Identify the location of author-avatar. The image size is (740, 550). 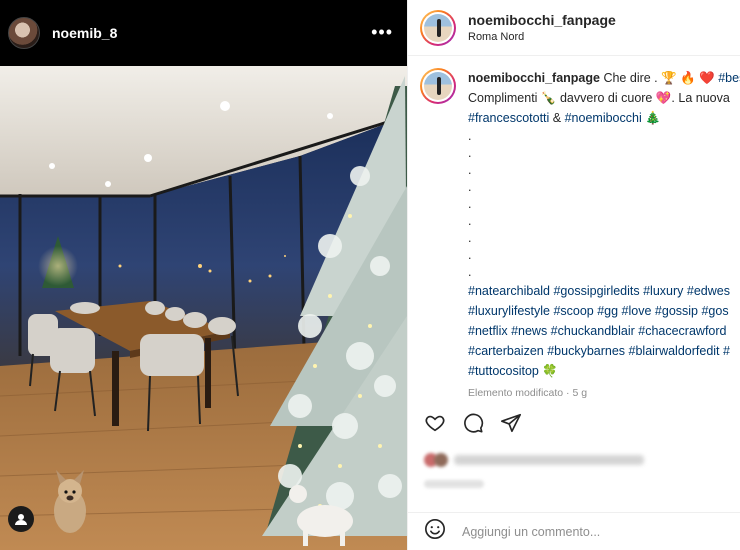
(438, 27).